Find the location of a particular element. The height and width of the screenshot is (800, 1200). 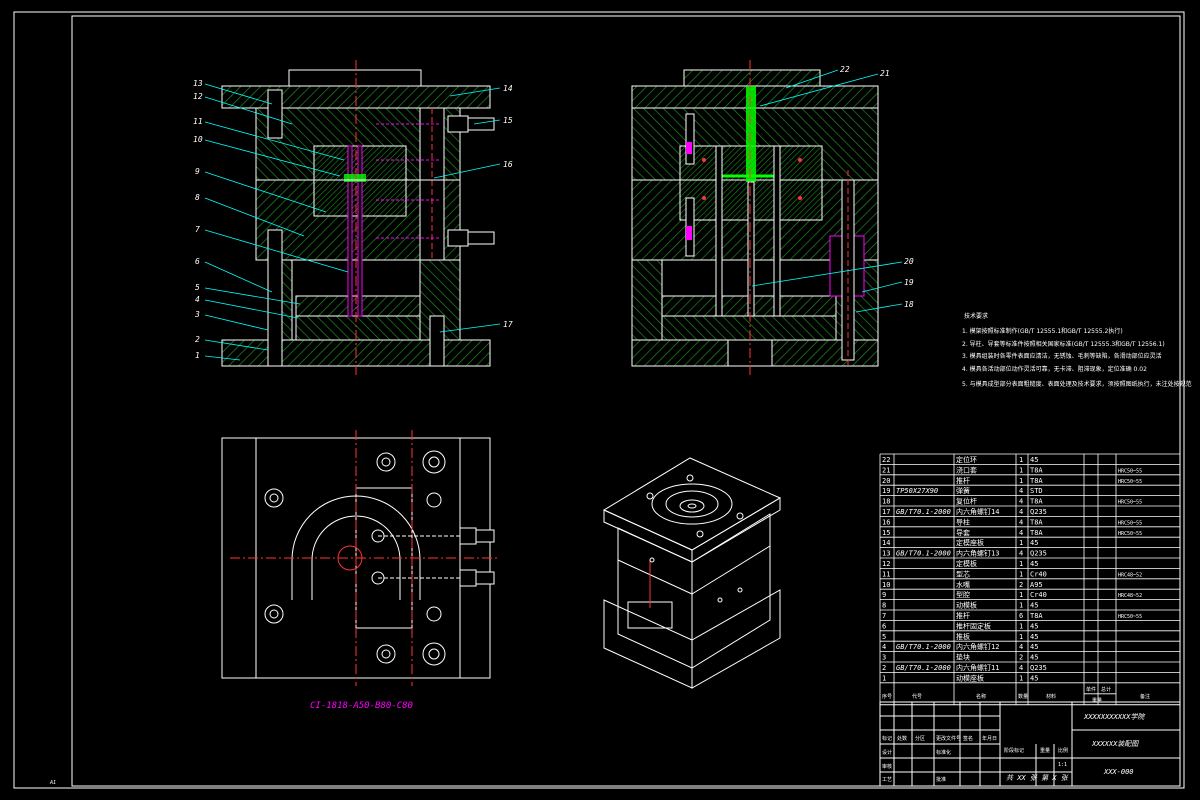

bom-header-cell: 重量 is located at coordinates (1097, 700).